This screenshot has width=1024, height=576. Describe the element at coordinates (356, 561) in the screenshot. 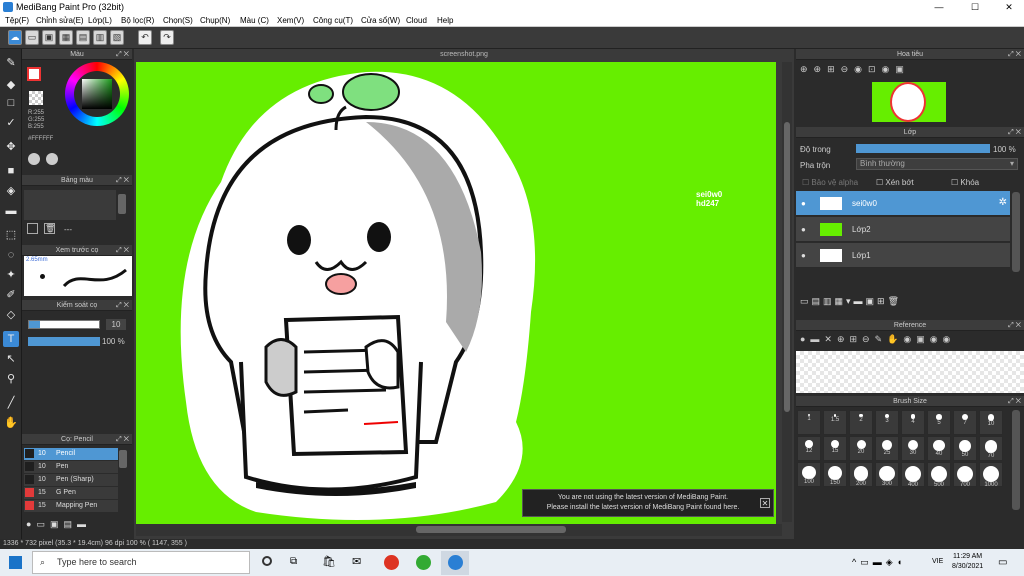

I see `mail-icon: ✉` at that location.